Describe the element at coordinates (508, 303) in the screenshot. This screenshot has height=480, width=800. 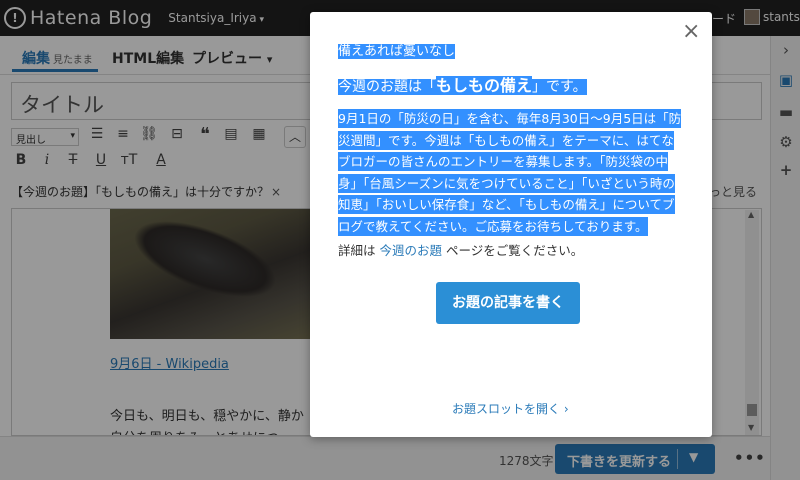
I see `write-topic-article-button: お題の記事を書く` at that location.